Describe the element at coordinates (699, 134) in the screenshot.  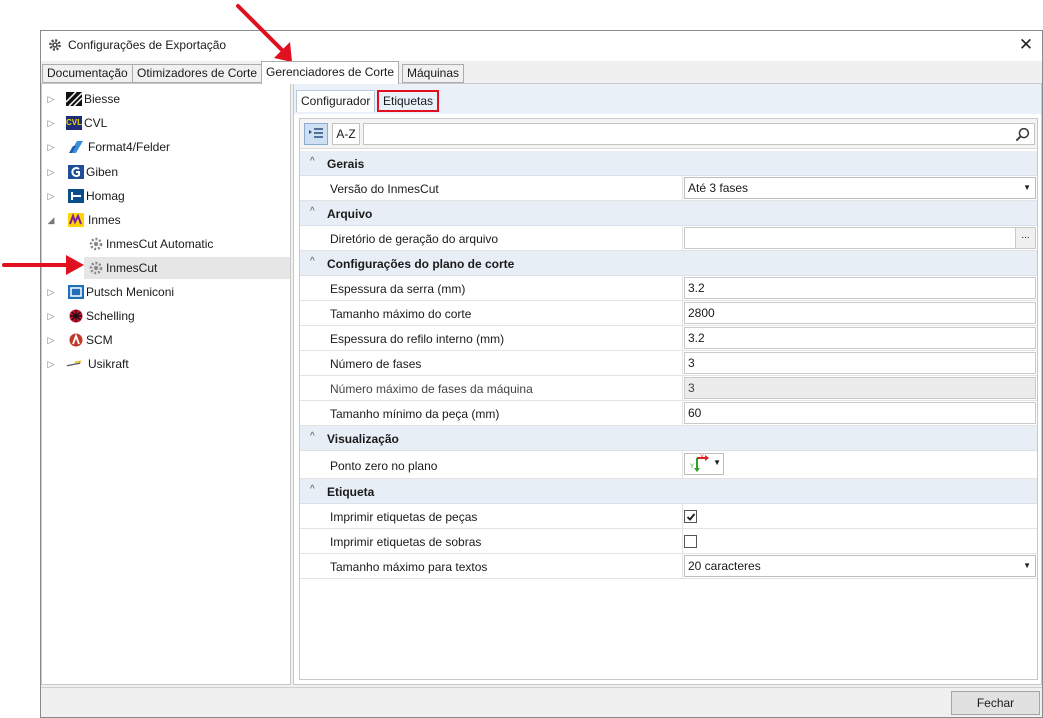
I see `property-search-input` at that location.